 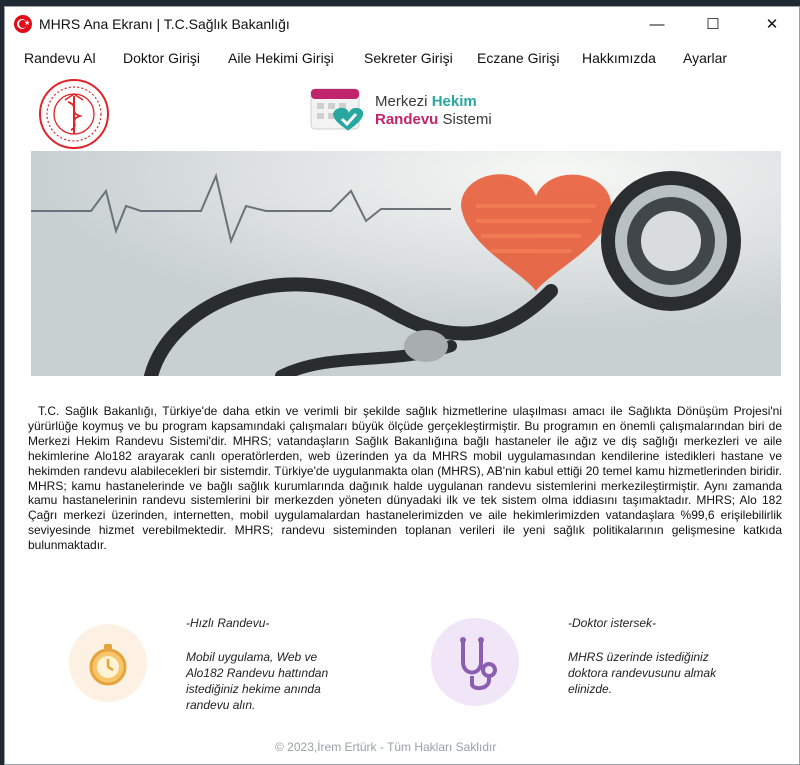 I want to click on menu-sekreter-girisi: Sekreter Girişi, so click(x=408, y=58).